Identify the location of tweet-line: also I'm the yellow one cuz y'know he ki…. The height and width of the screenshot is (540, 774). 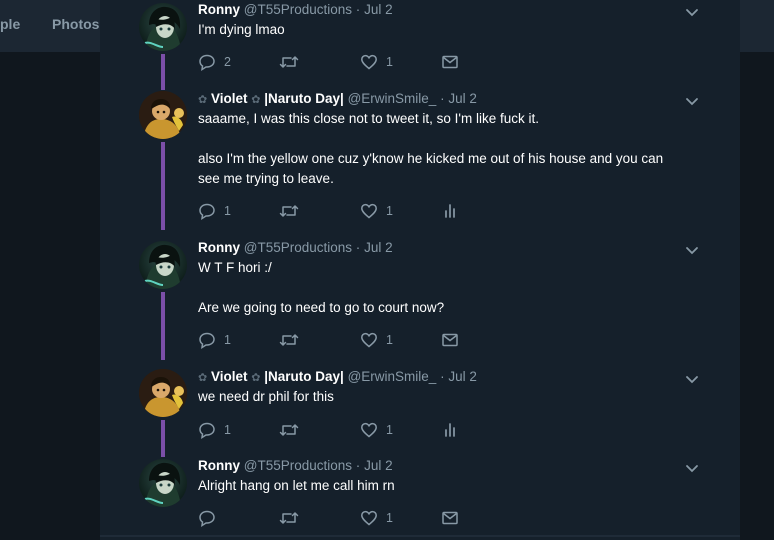
(431, 158).